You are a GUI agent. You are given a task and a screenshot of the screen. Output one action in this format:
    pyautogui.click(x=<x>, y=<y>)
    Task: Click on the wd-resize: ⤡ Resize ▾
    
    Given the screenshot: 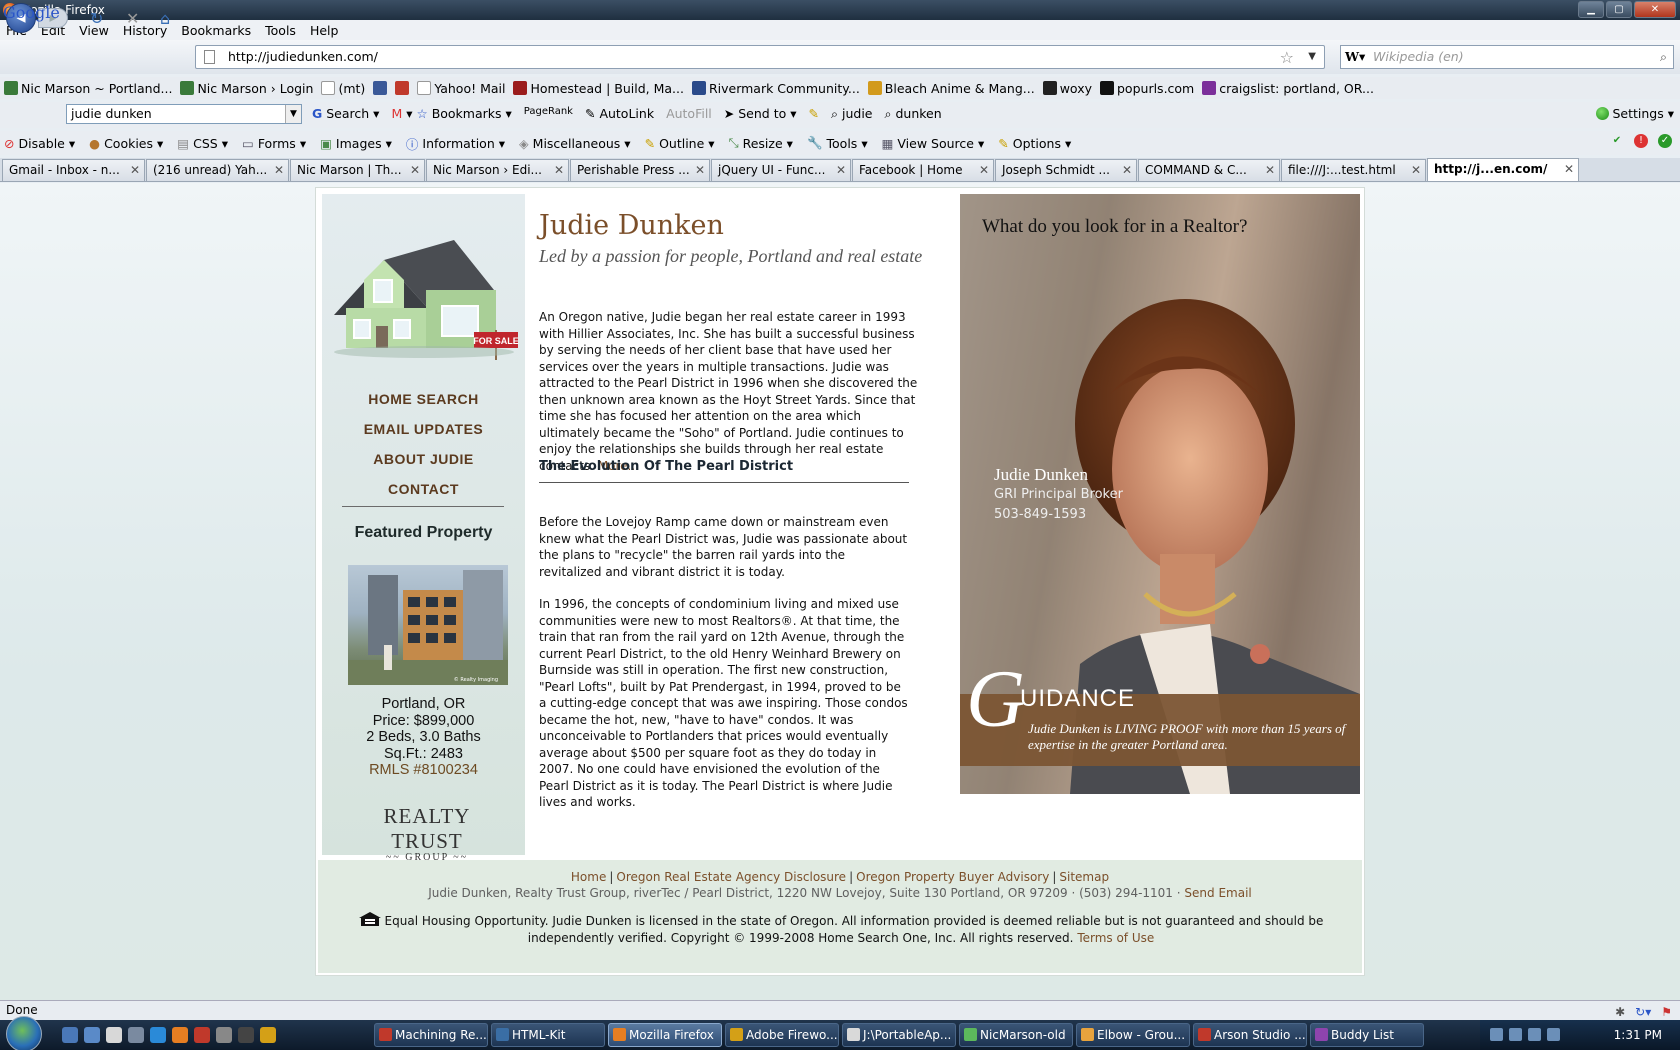 What is the action you would take?
    pyautogui.click(x=761, y=143)
    